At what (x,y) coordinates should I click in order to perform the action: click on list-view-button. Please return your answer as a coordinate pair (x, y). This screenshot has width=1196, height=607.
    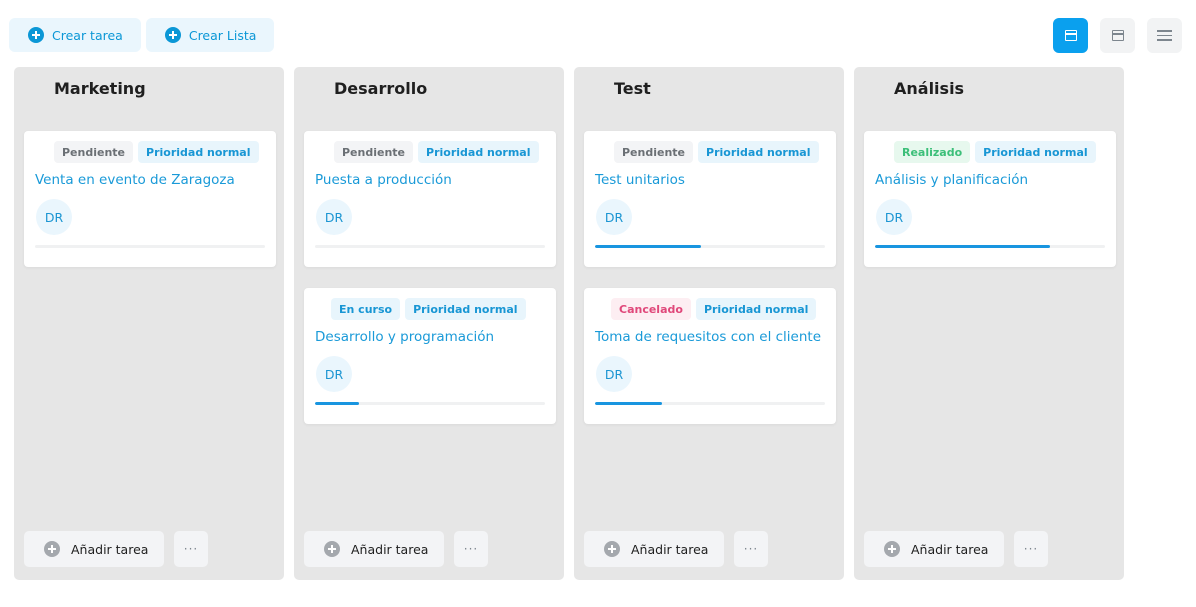
    Looking at the image, I should click on (1164, 35).